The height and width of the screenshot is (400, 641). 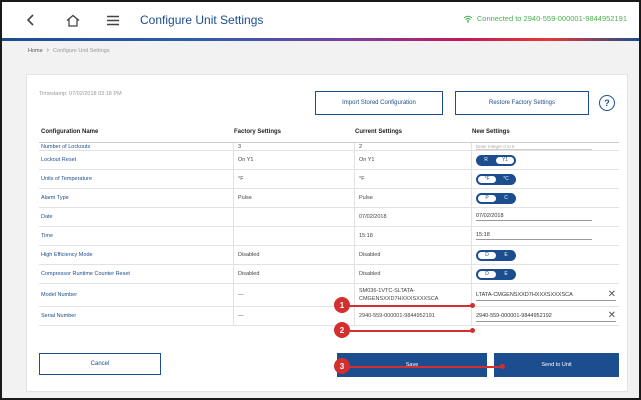 What do you see at coordinates (505, 160) in the screenshot?
I see `toggle-option-selected: Y1` at bounding box center [505, 160].